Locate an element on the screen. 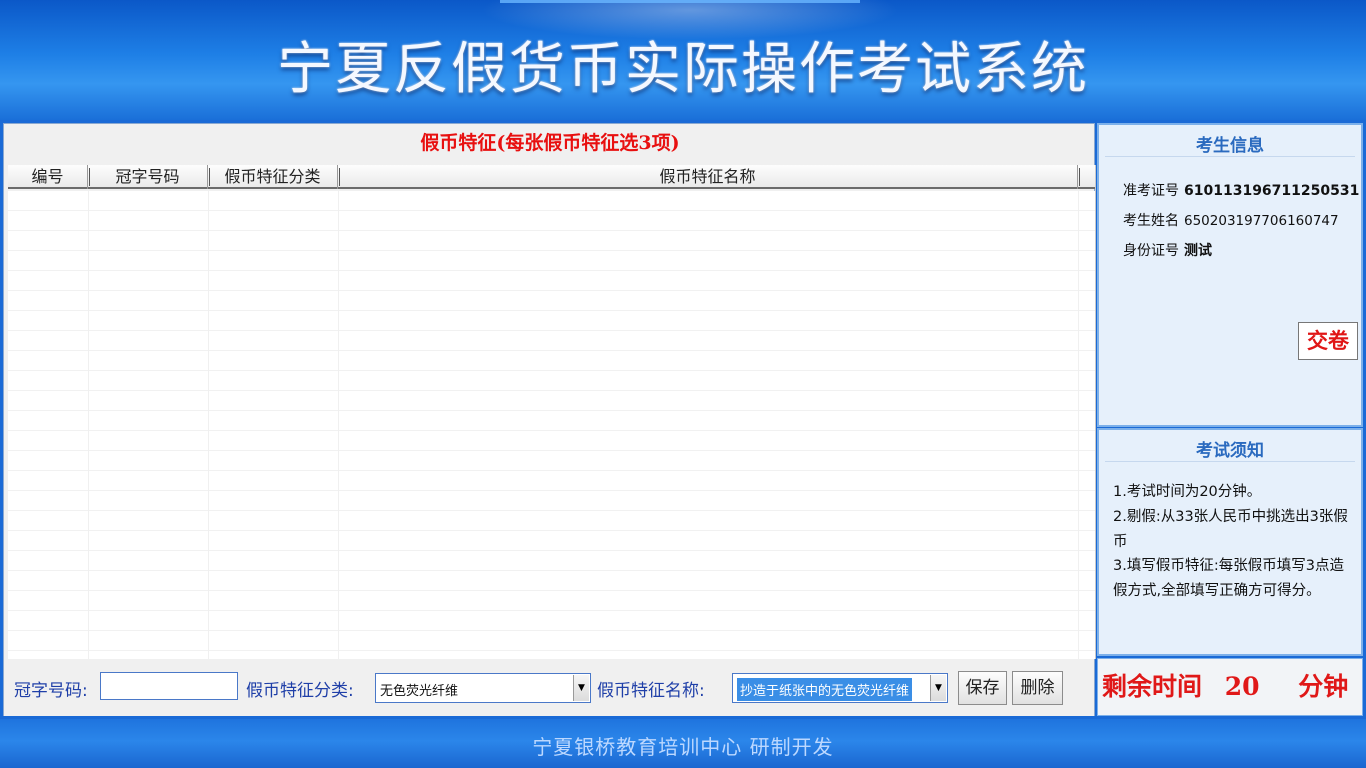 The width and height of the screenshot is (1366, 768). table-header: 编号 冠字号码 假币特征分类 假币特征名称 is located at coordinates (551, 177).